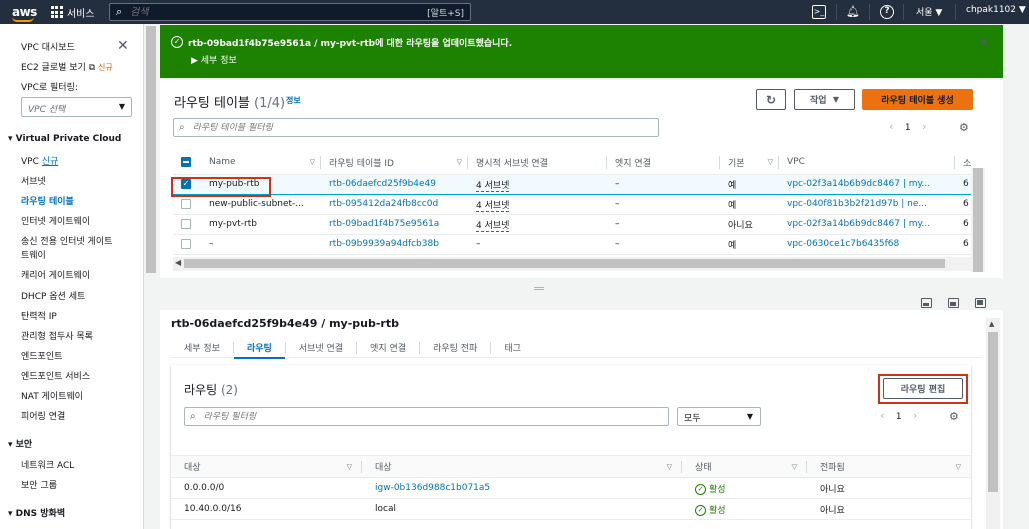  I want to click on routes-filter: ⌕, so click(426, 416).